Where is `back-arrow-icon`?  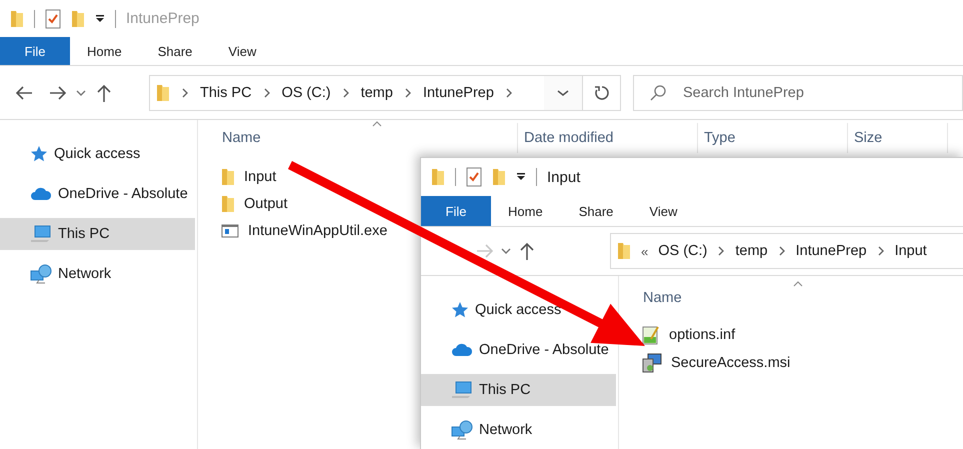
back-arrow-icon is located at coordinates (24, 92).